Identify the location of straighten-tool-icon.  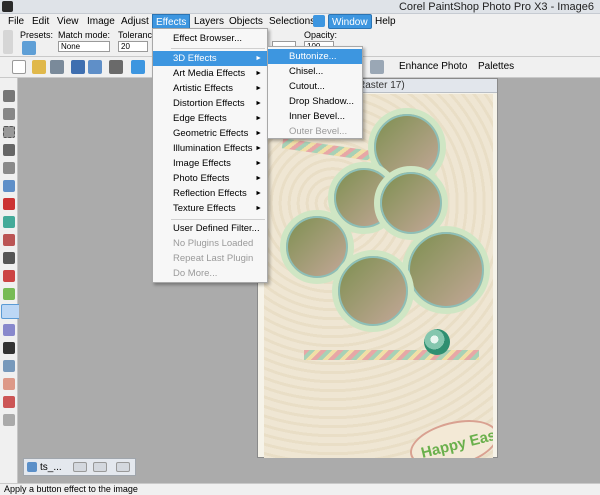
(9, 186).